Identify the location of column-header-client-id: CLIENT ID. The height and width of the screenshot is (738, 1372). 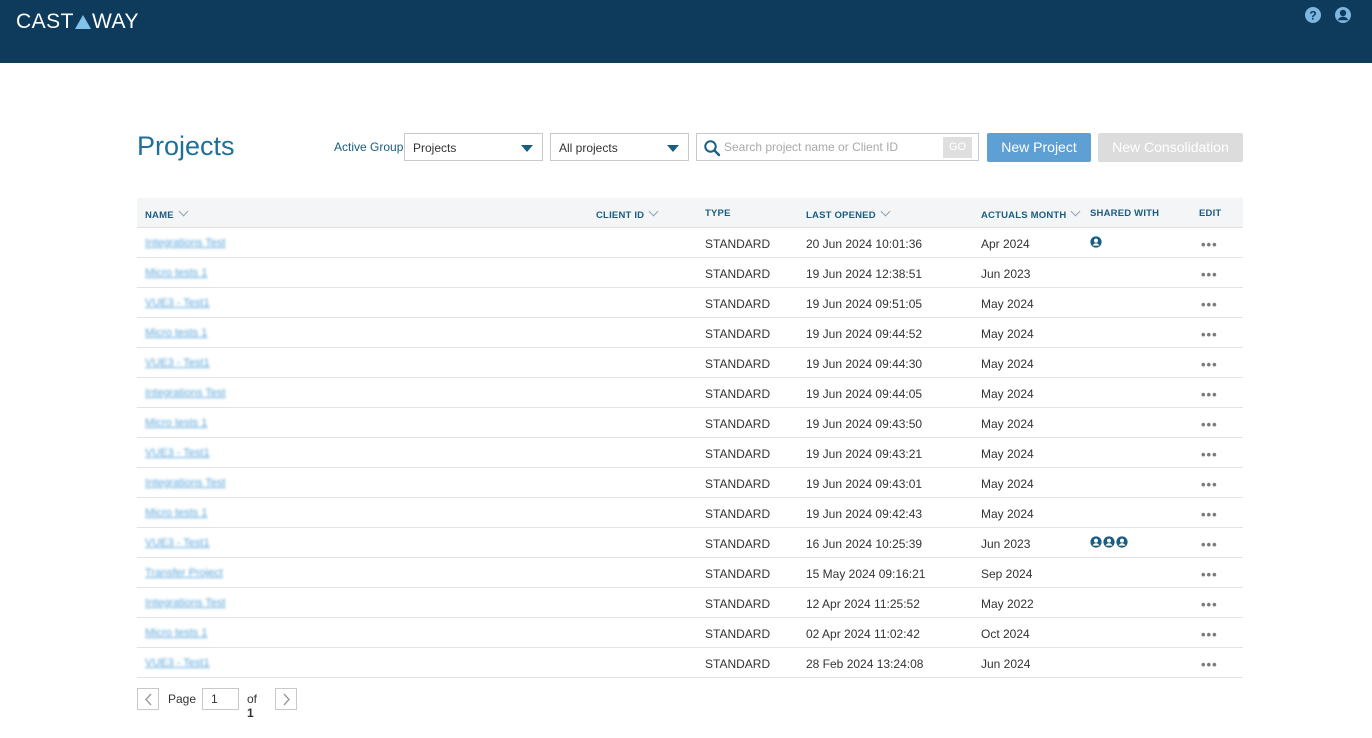
(627, 213).